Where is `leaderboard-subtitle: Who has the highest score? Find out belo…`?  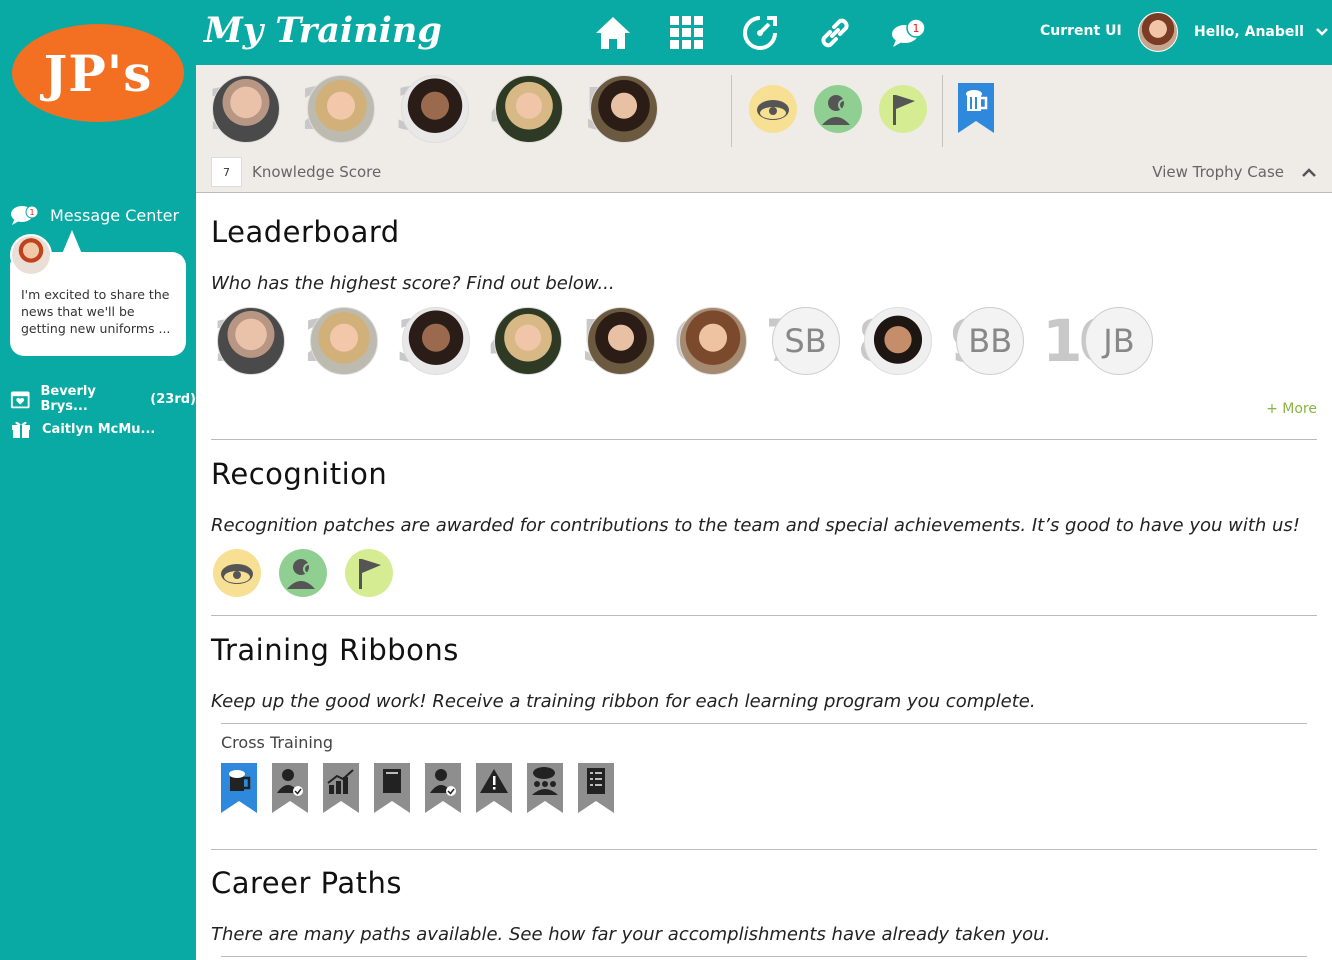
leaderboard-subtitle: Who has the highest score? Find out belo… is located at coordinates (413, 283).